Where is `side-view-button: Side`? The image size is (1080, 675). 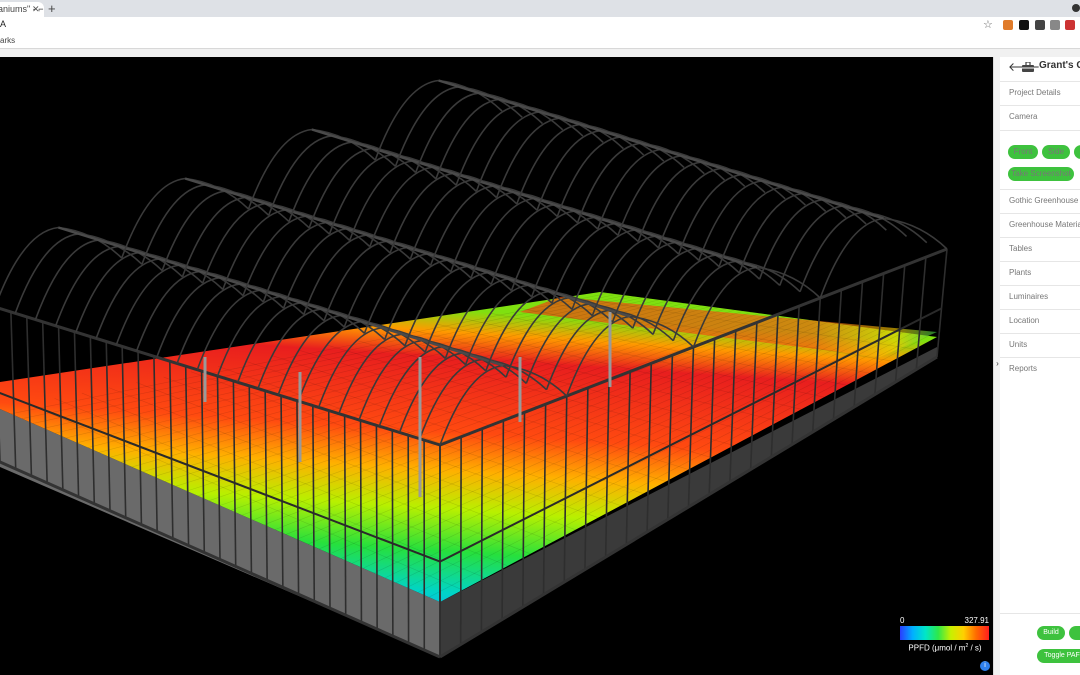 side-view-button: Side is located at coordinates (1056, 152).